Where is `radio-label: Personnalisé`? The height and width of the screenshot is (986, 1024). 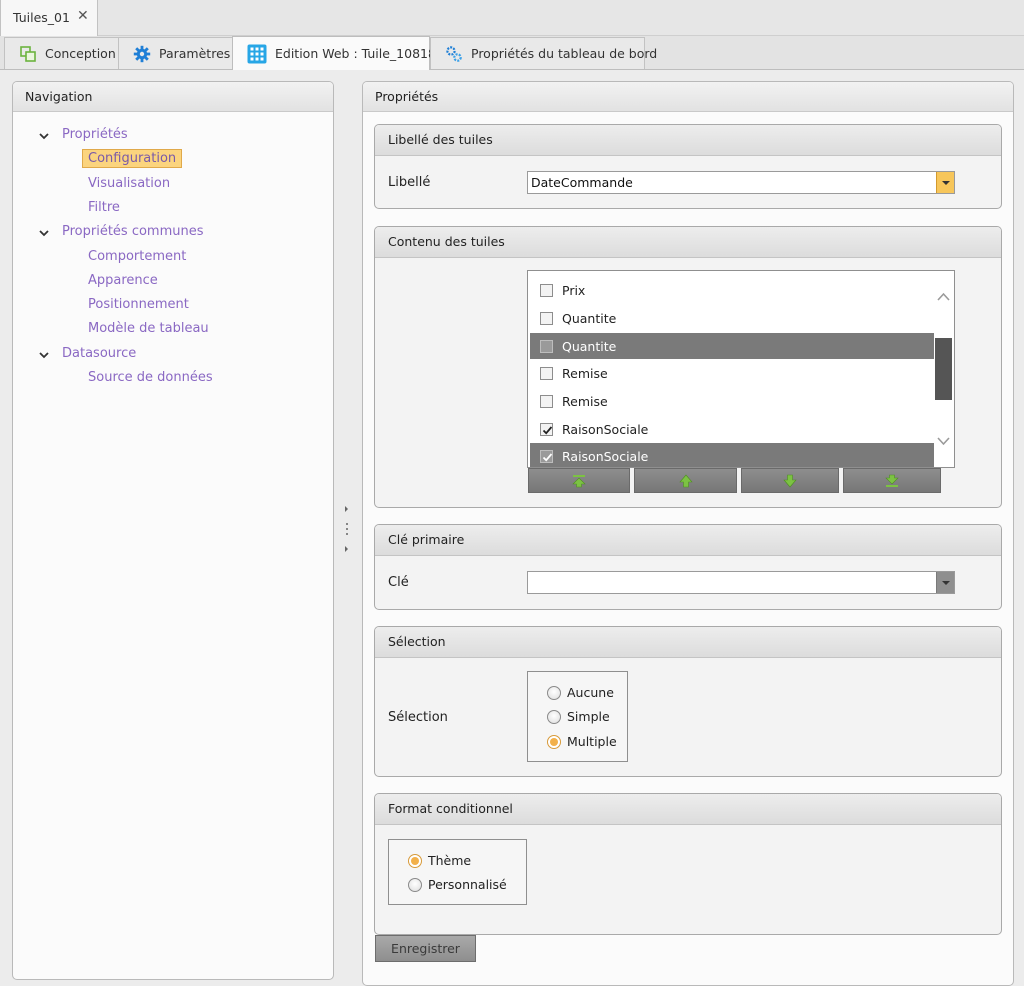 radio-label: Personnalisé is located at coordinates (467, 884).